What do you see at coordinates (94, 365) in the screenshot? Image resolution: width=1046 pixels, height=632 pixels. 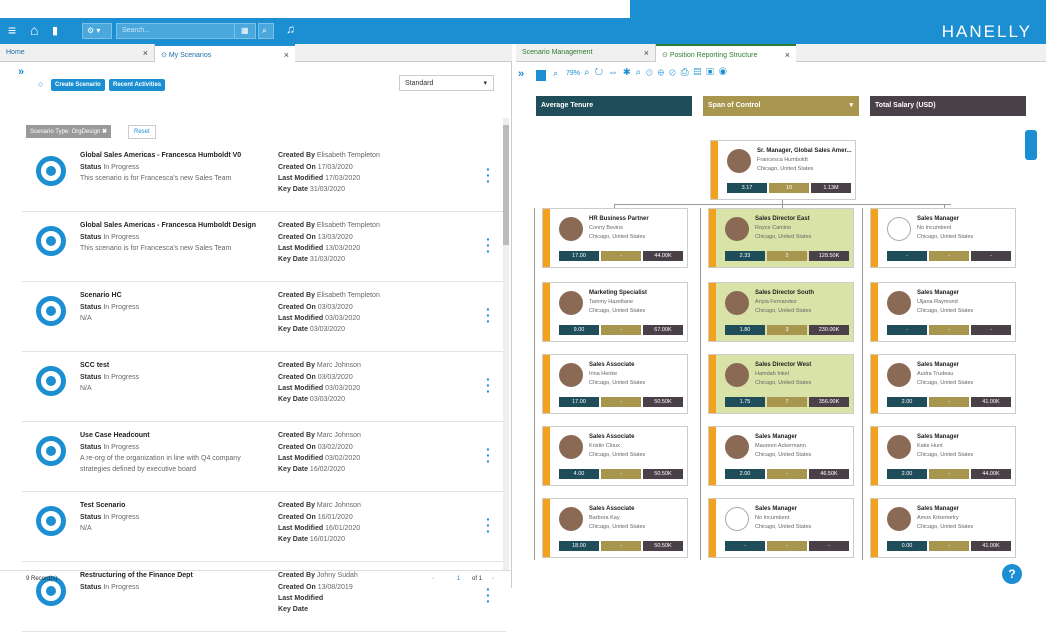 I see `scenario-title: SCC test` at bounding box center [94, 365].